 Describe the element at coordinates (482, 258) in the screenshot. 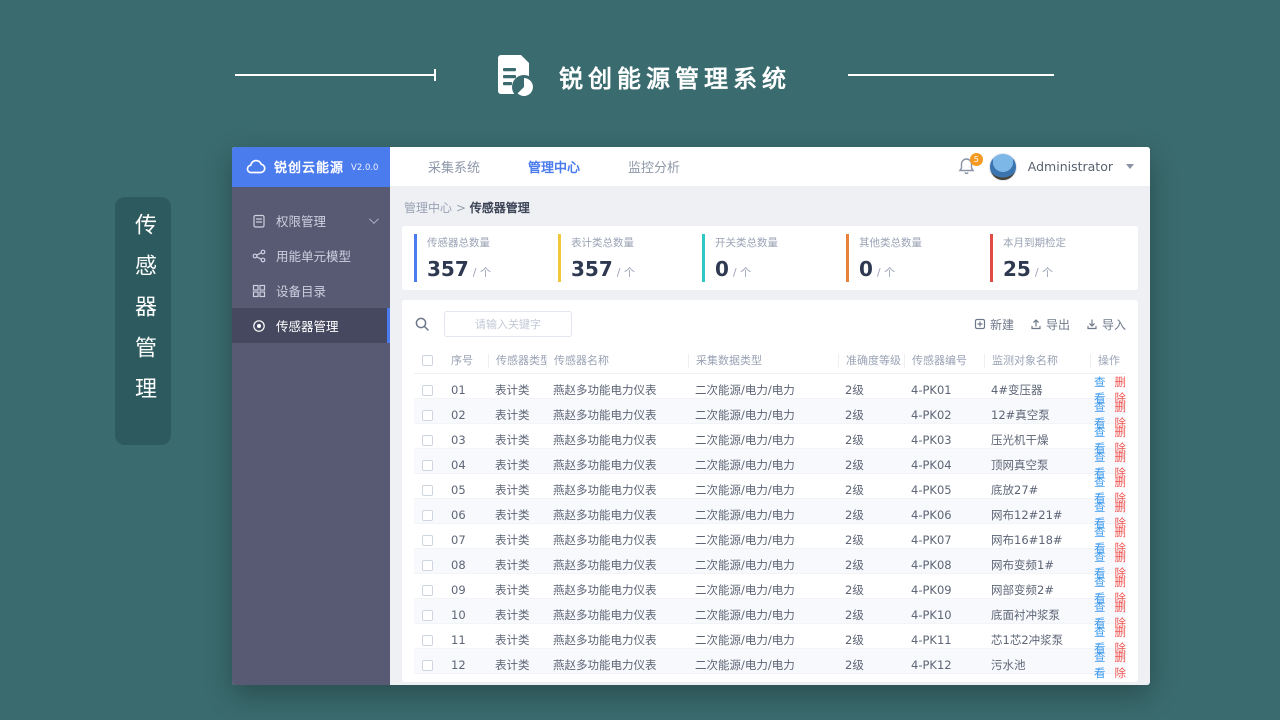

I see `stat-sensor-total: 传感器总数量 357/ 个` at that location.